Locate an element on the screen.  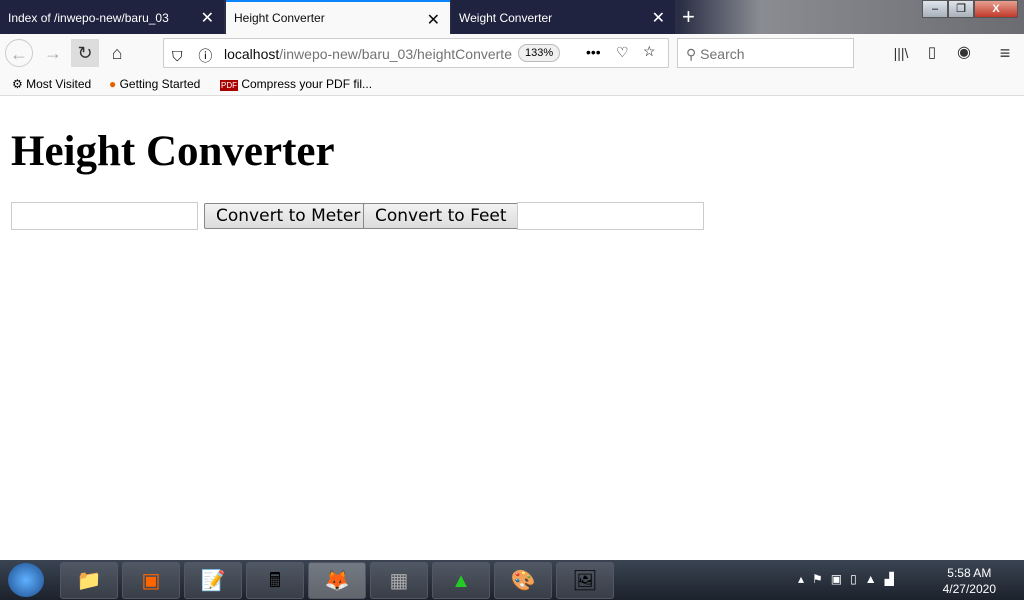
system-tray: ▴⚑▣▯▲▟ is located at coordinates (850, 579).